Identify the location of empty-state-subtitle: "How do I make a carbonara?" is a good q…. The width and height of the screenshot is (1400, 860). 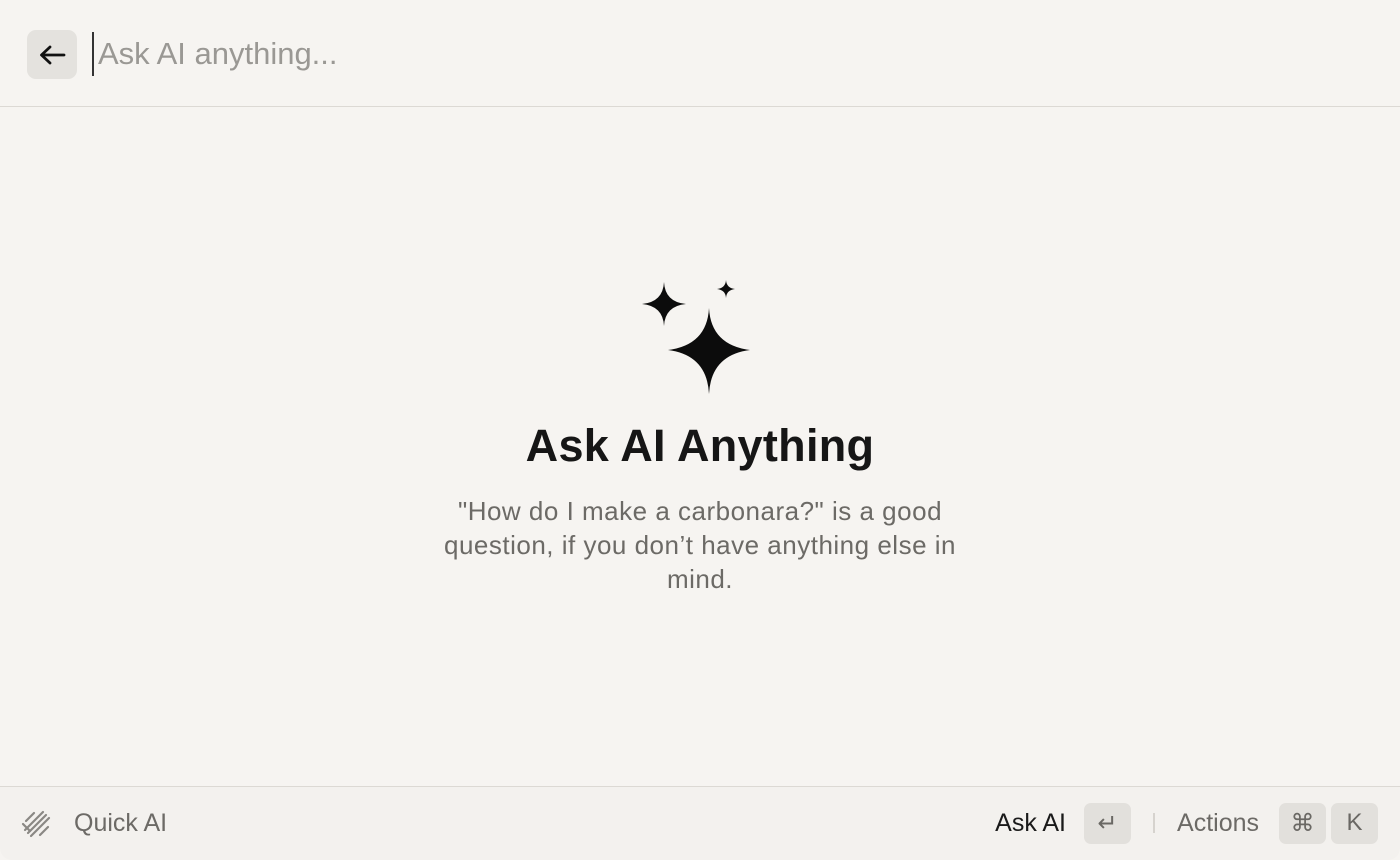
(699, 545).